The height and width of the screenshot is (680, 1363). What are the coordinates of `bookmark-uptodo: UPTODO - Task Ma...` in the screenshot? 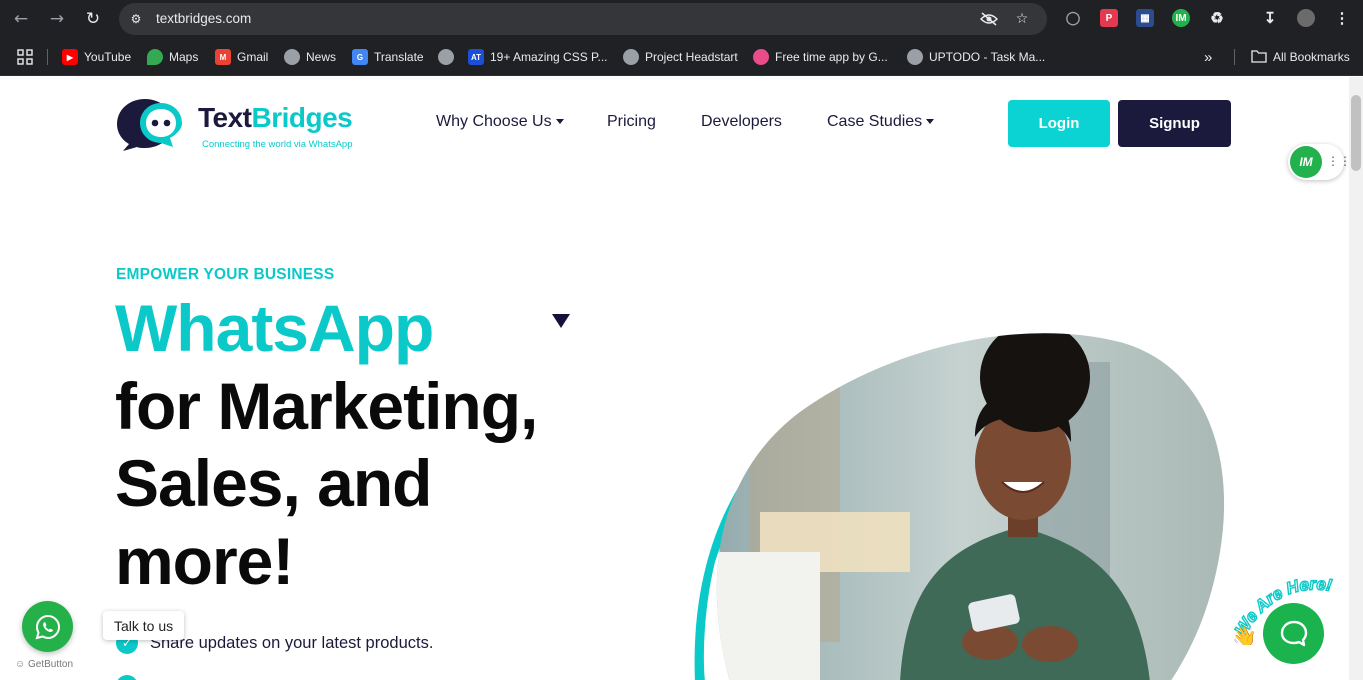 It's located at (976, 57).